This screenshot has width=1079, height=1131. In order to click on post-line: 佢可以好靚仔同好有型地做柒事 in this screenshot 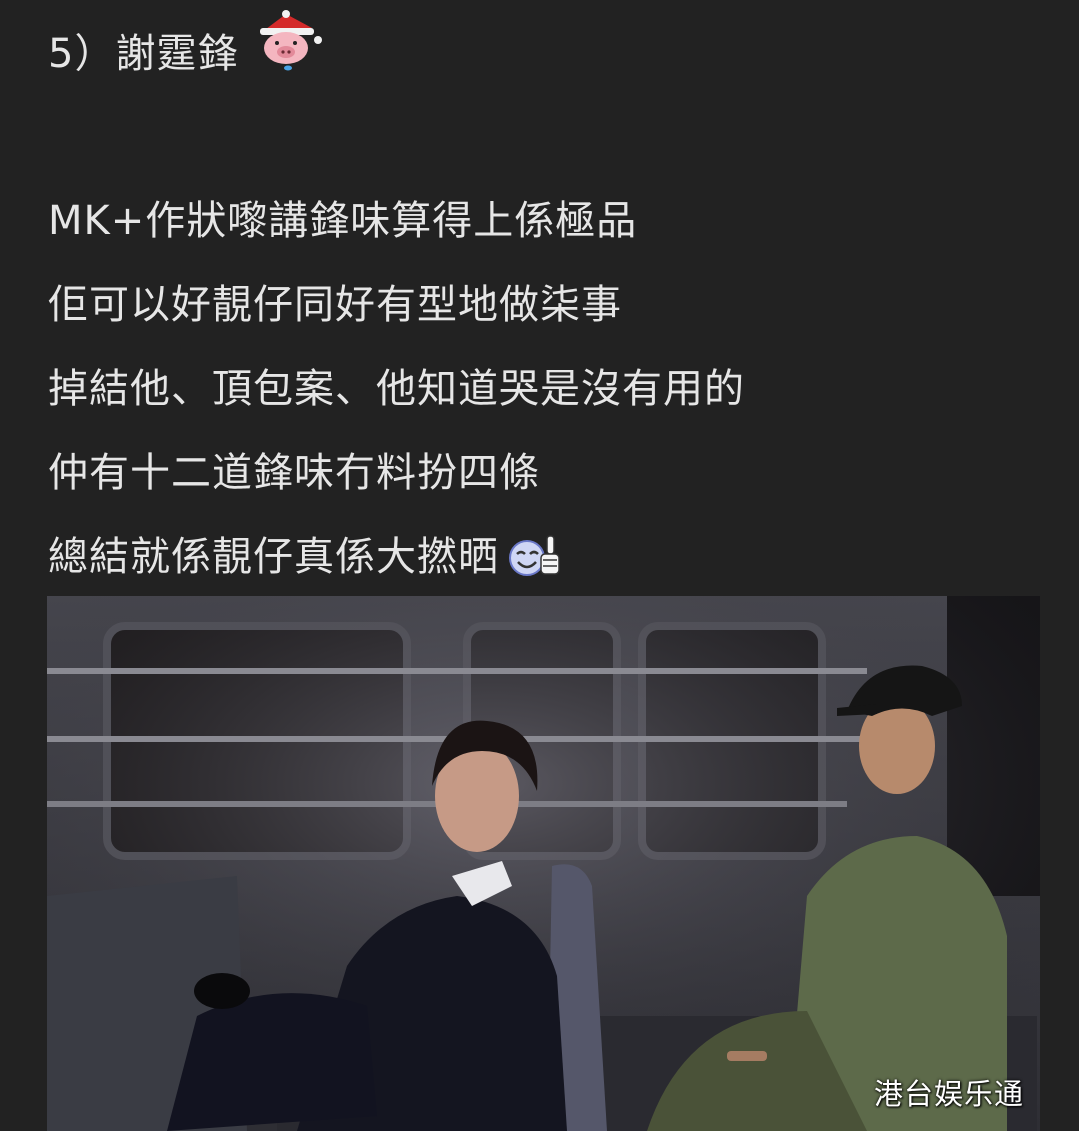, I will do `click(335, 305)`.